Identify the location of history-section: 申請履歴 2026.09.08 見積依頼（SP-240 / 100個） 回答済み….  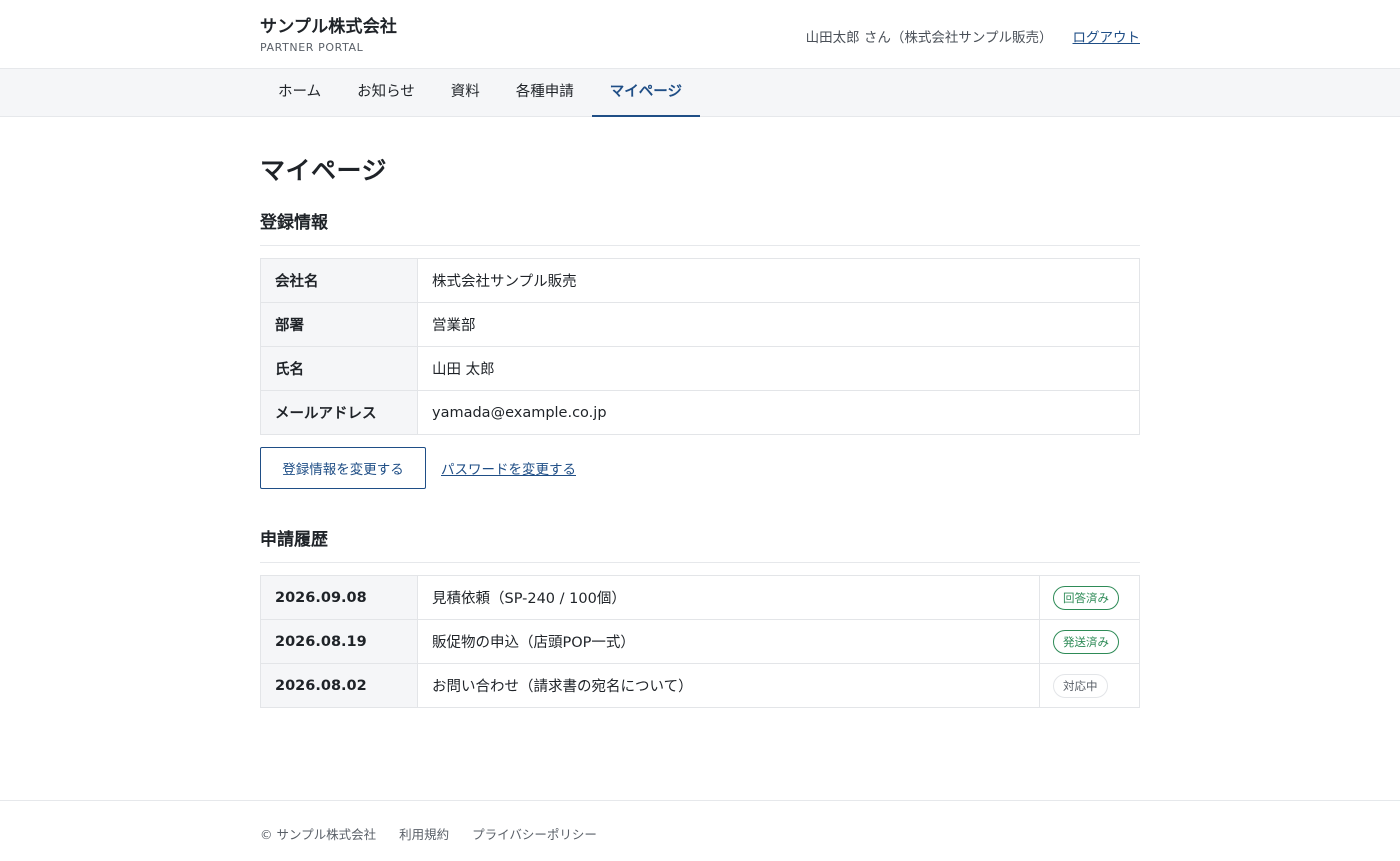
(700, 618).